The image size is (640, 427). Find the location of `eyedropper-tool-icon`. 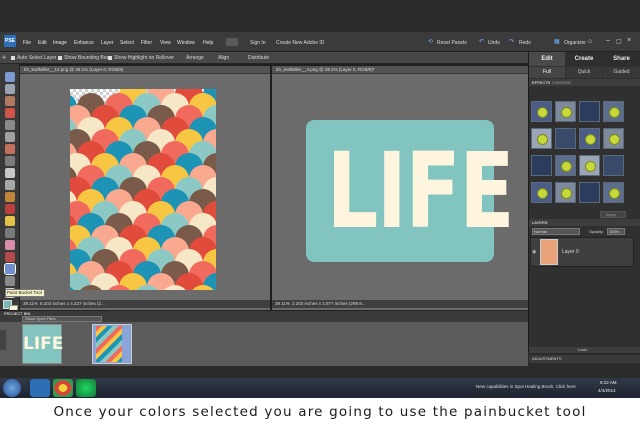

eyedropper-tool-icon is located at coordinates (10, 113).